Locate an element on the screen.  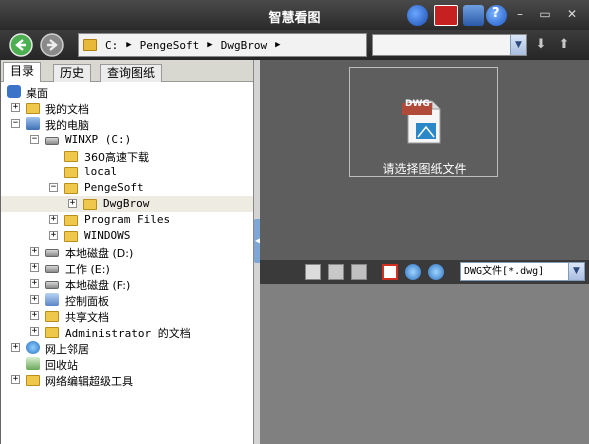
pan-icon is located at coordinates (359, 272).